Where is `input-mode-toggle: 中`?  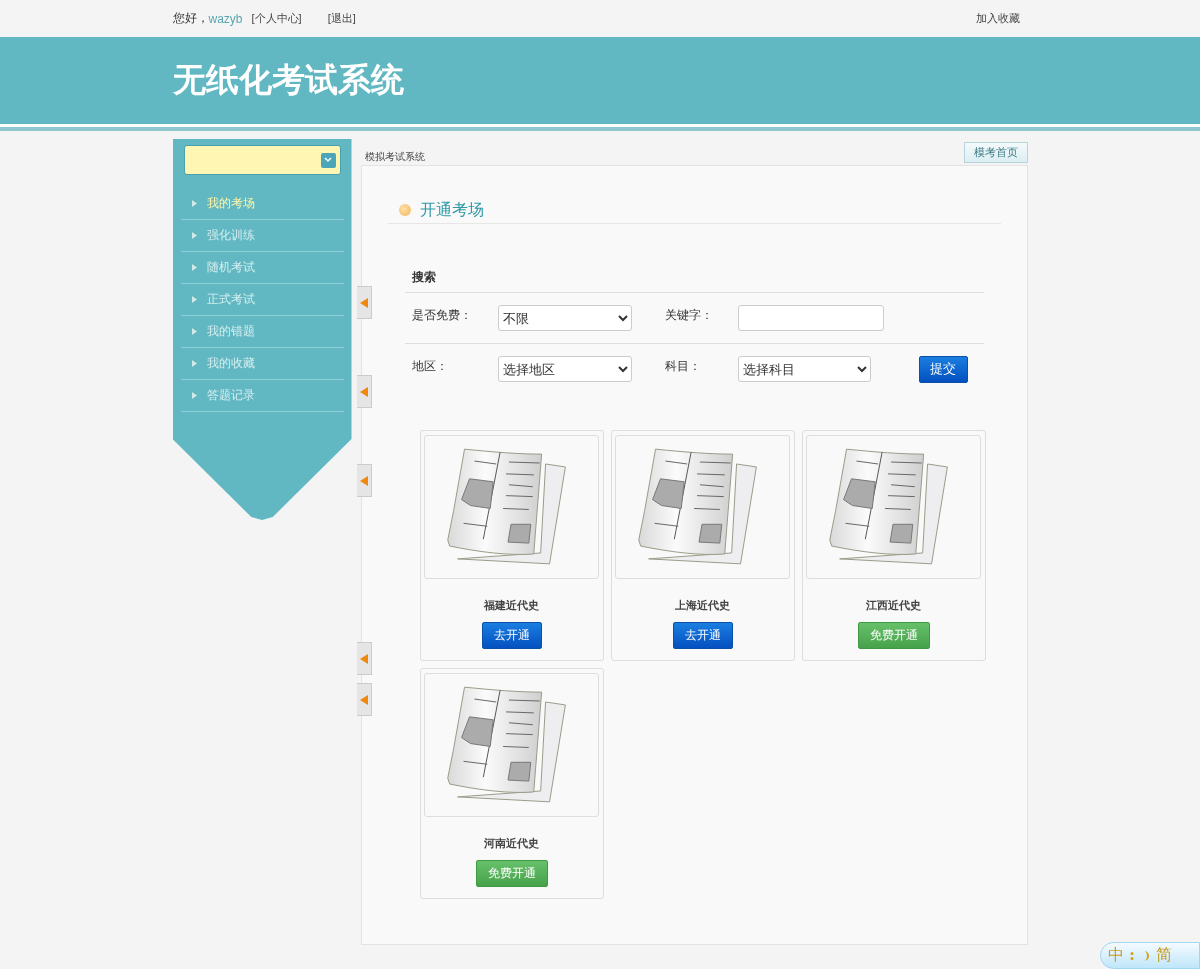 input-mode-toggle: 中 is located at coordinates (1116, 955).